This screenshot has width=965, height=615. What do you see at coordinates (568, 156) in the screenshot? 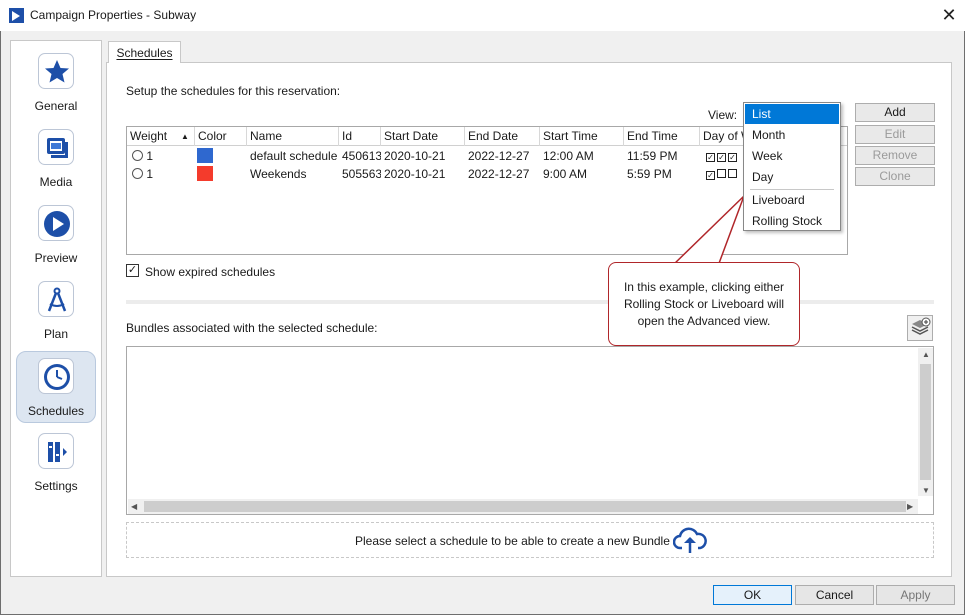
I see `row-start-time: 12:00 AM` at bounding box center [568, 156].